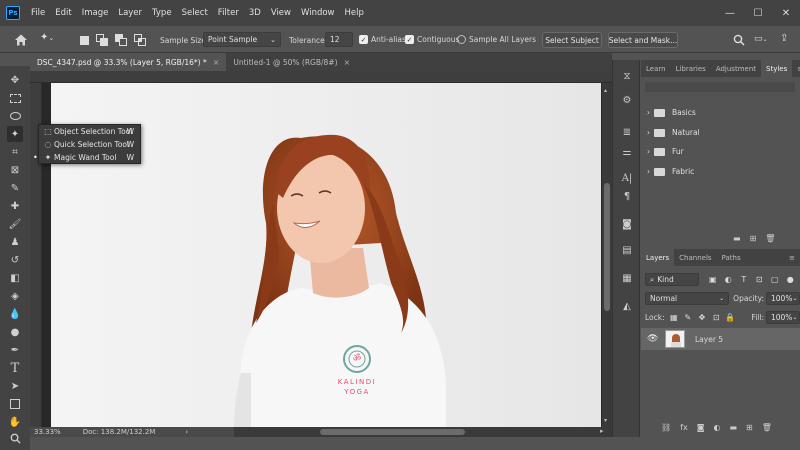 This screenshot has width=800, height=450. What do you see at coordinates (743, 280) in the screenshot?
I see `filter-type-icon: T` at bounding box center [743, 280].